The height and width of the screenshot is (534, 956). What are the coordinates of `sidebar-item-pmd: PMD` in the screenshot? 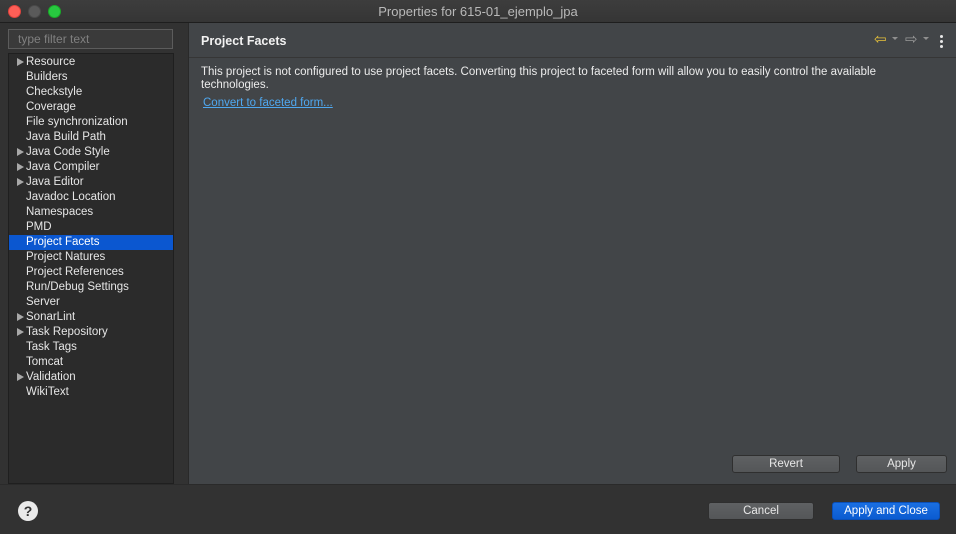 It's located at (91, 227).